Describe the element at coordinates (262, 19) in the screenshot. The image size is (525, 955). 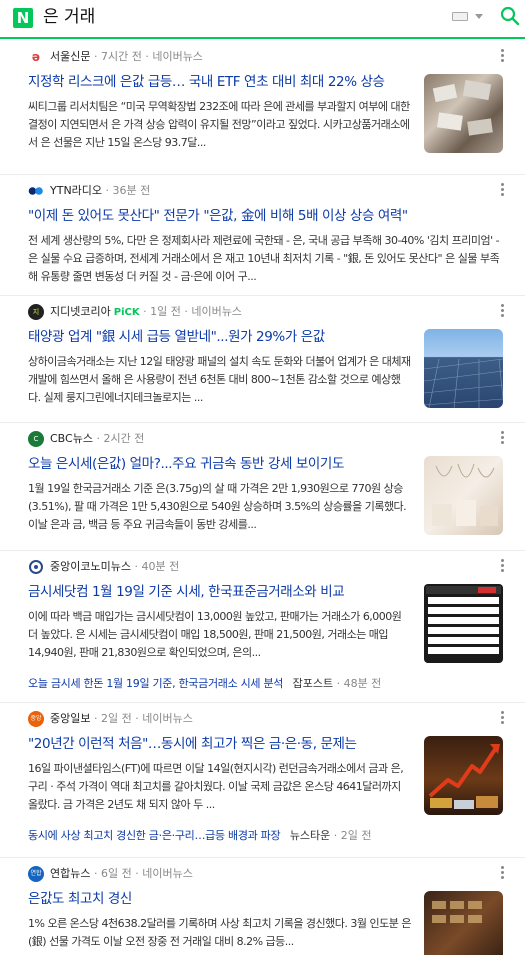
I see `search-header: N 은 거래` at that location.